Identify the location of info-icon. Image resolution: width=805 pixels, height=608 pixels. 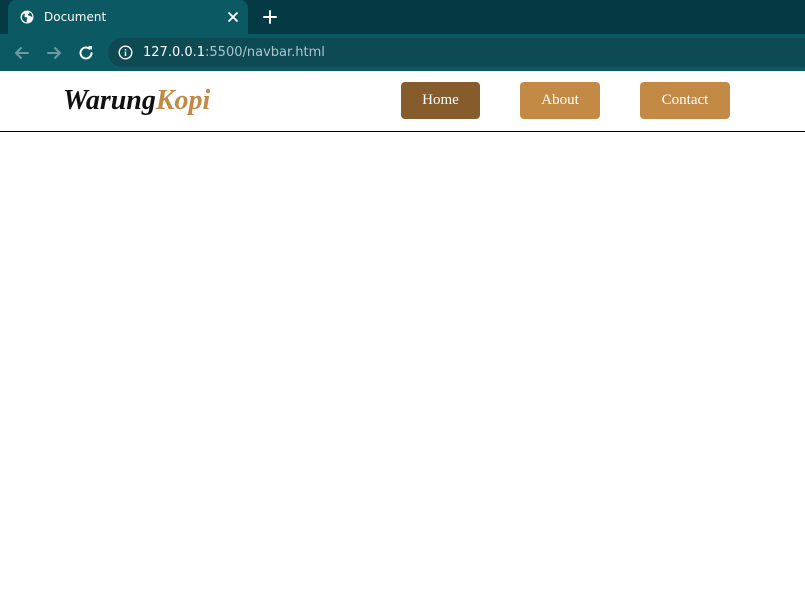
(125, 52).